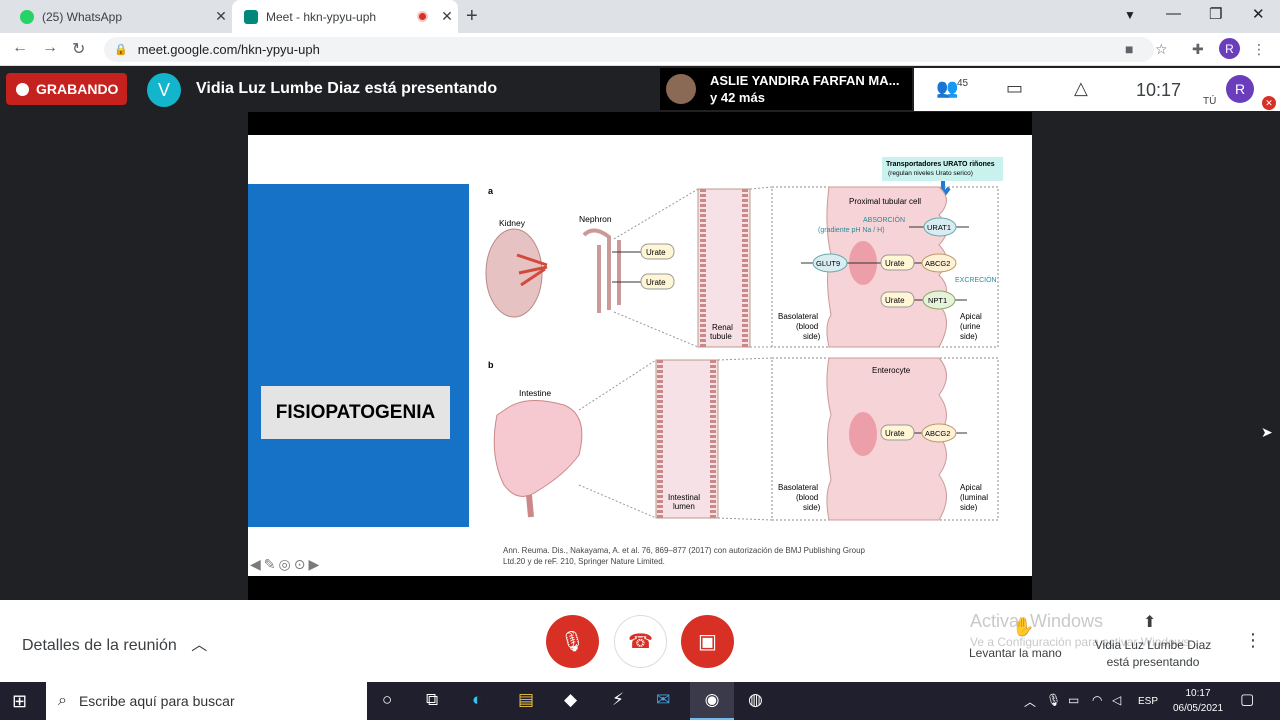  What do you see at coordinates (629, 49) in the screenshot?
I see `address-bar: 🔒 meet.google.com/hkn-ypyu-uph` at bounding box center [629, 49].